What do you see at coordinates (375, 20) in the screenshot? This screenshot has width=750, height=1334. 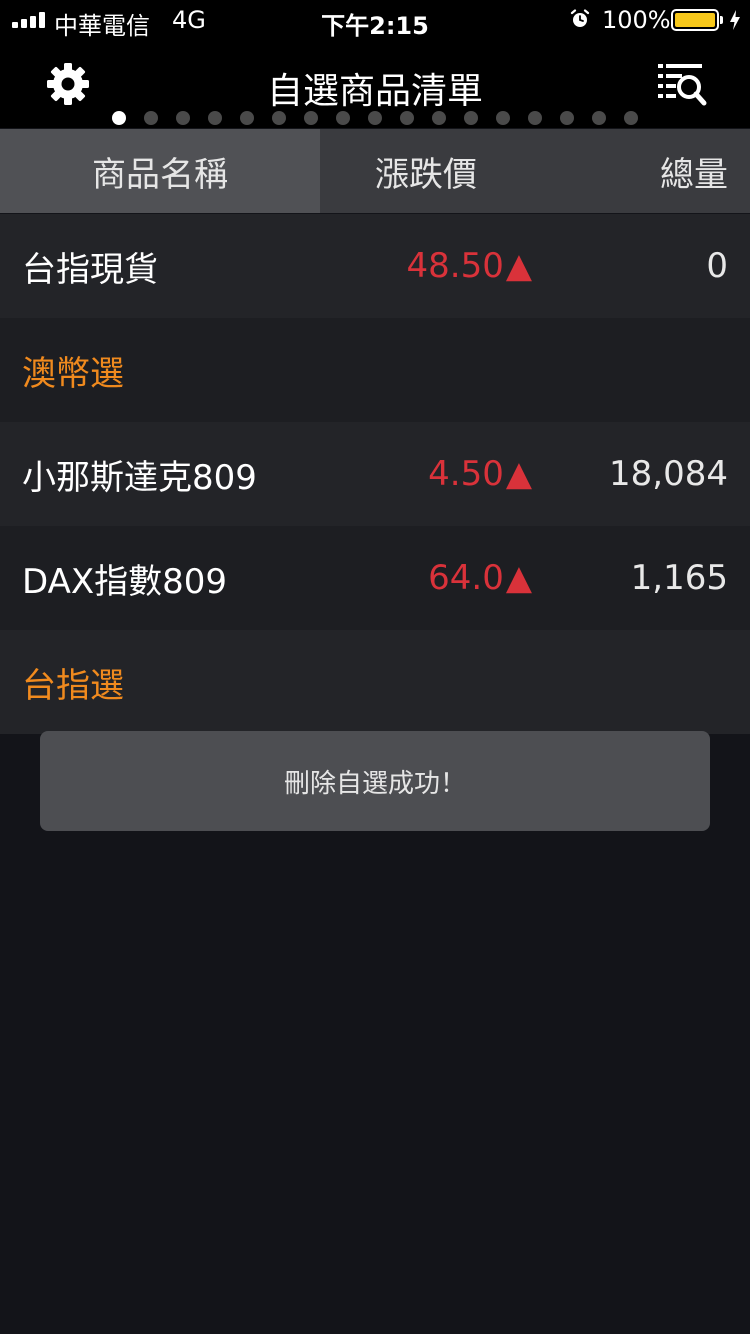 I see `status-bar: 中華電信 4G 下午2:15 100%` at bounding box center [375, 20].